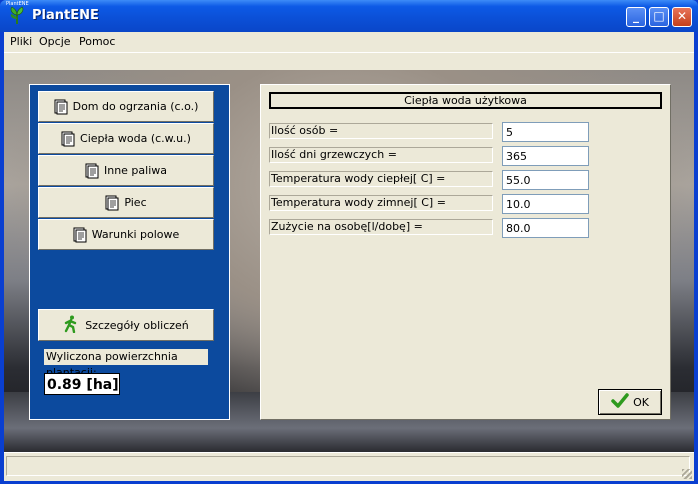 Image resolution: width=698 pixels, height=484 pixels. What do you see at coordinates (82, 384) in the screenshot?
I see `area-value: 0.89 [ha]` at bounding box center [82, 384].